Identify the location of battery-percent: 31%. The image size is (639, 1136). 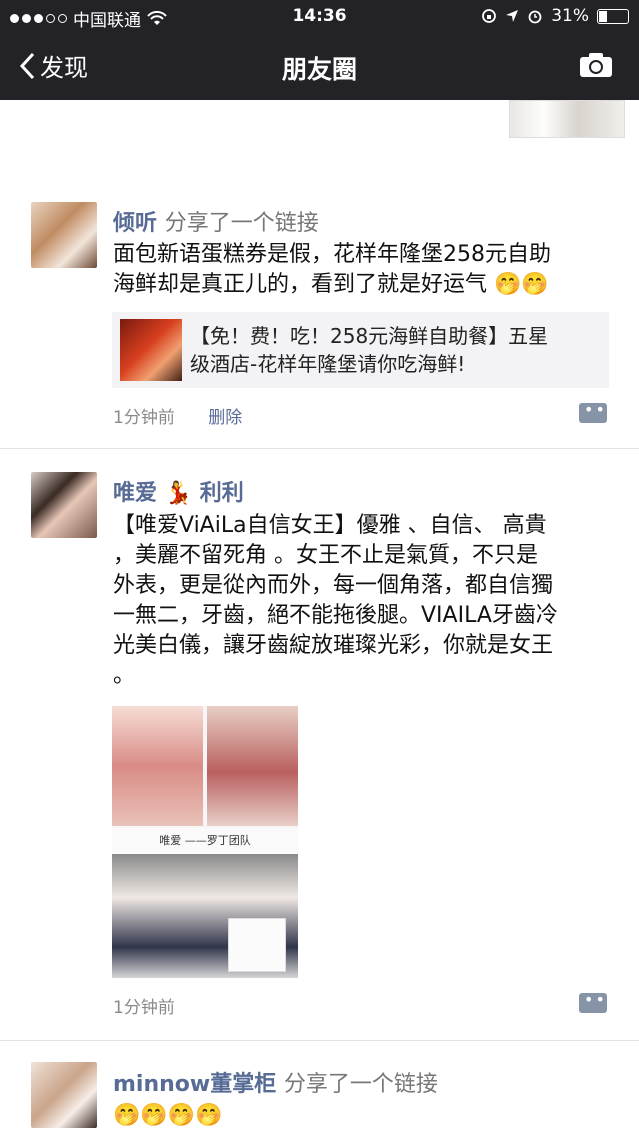
(570, 16).